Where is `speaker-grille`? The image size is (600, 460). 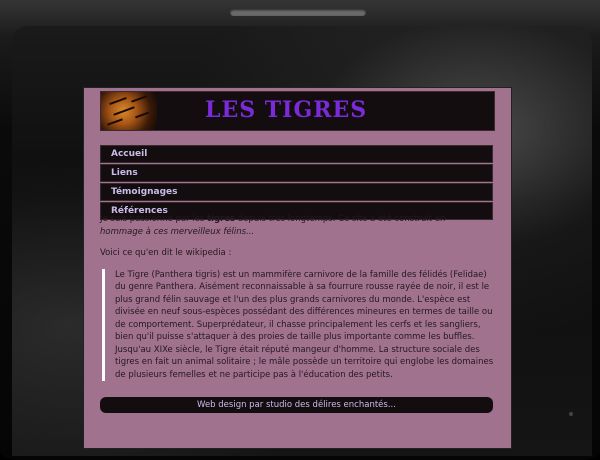 speaker-grille is located at coordinates (298, 12).